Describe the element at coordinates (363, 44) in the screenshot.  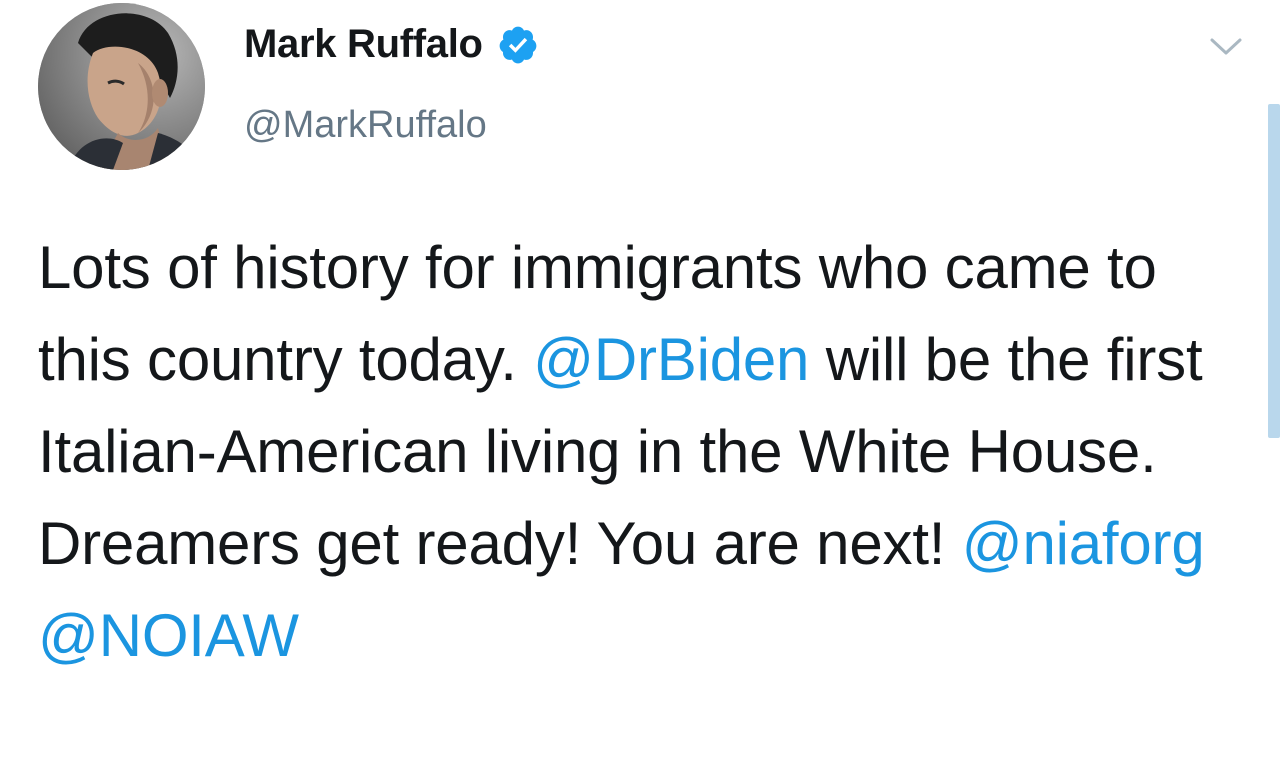
I see `display-name: Mark Ruffalo` at that location.